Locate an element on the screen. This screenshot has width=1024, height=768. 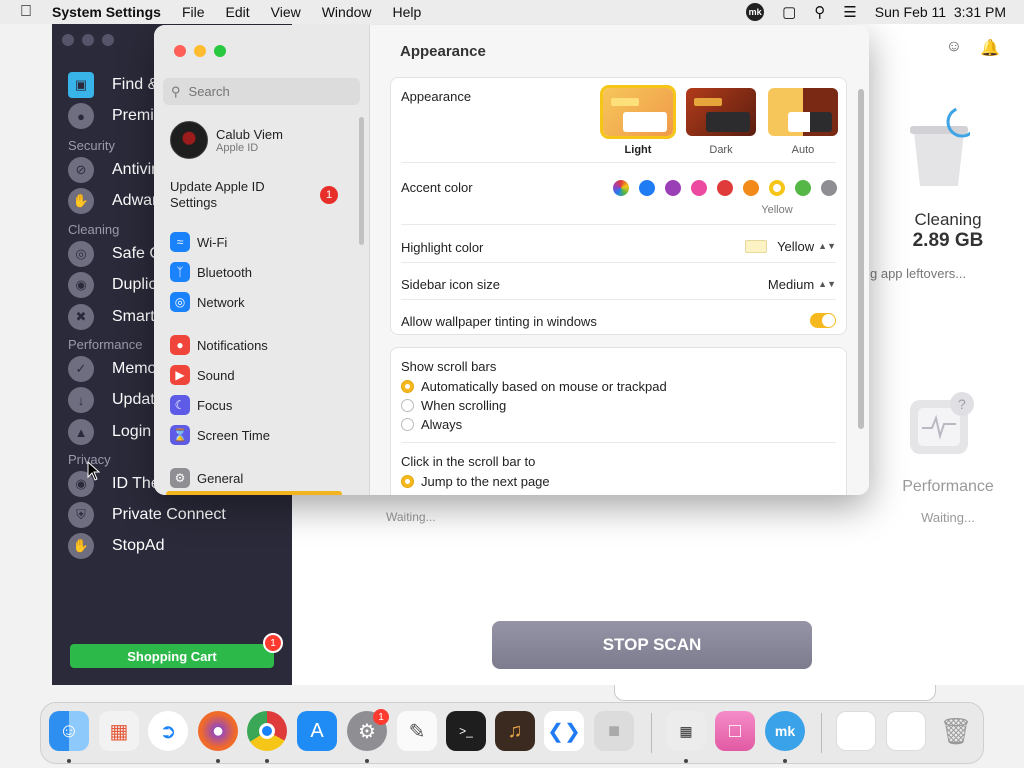
profile-name: Calub Viem is located at coordinates (249, 134).